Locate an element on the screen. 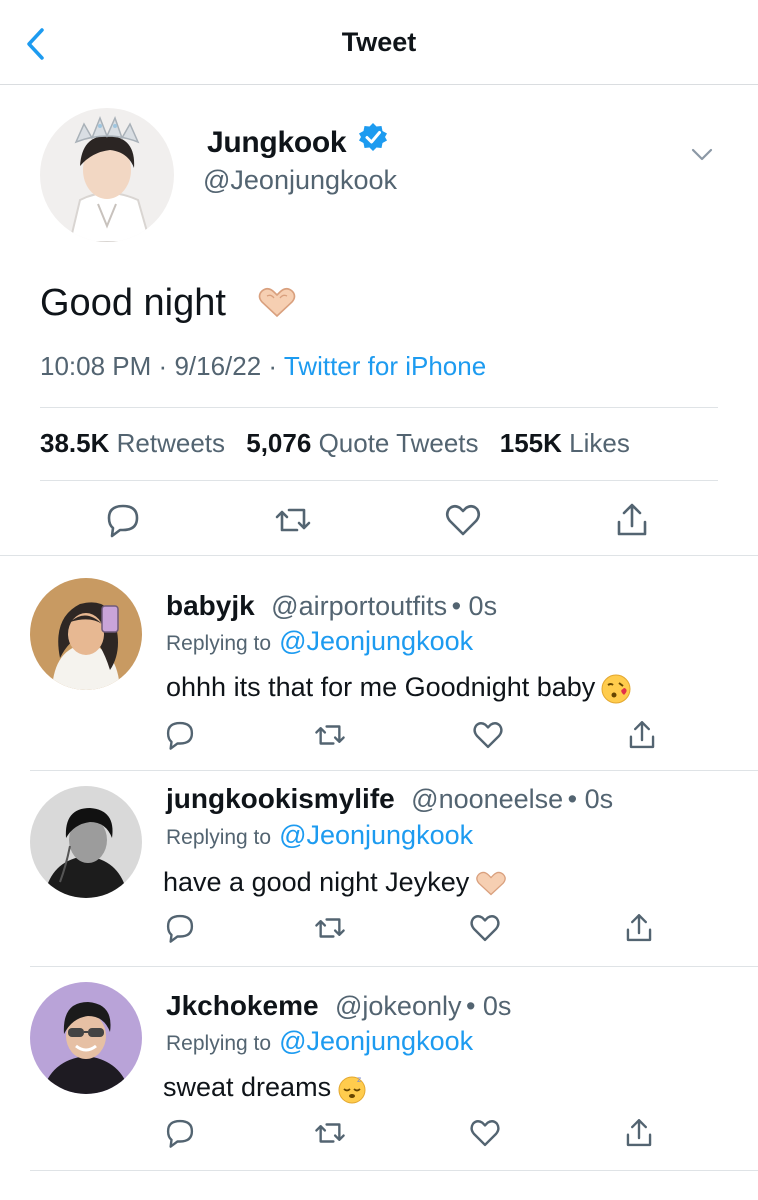 This screenshot has width=758, height=1200. sleeping-face-icon: z is located at coordinates (352, 1091).